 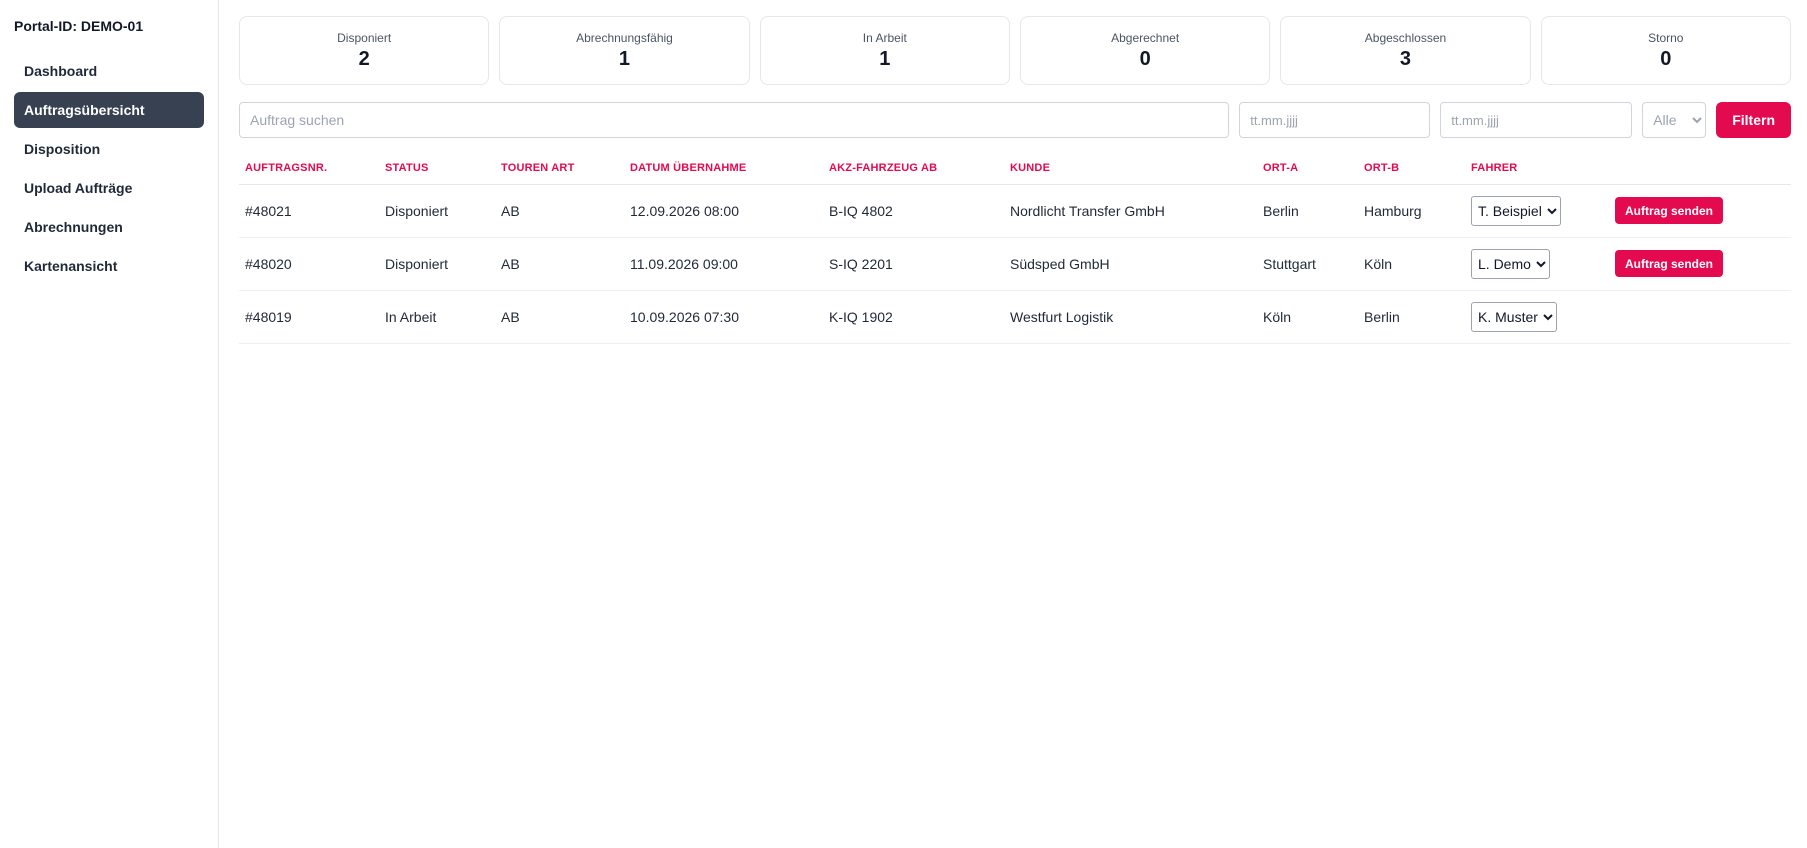 I want to click on filter-button: Filtern, so click(x=1753, y=120).